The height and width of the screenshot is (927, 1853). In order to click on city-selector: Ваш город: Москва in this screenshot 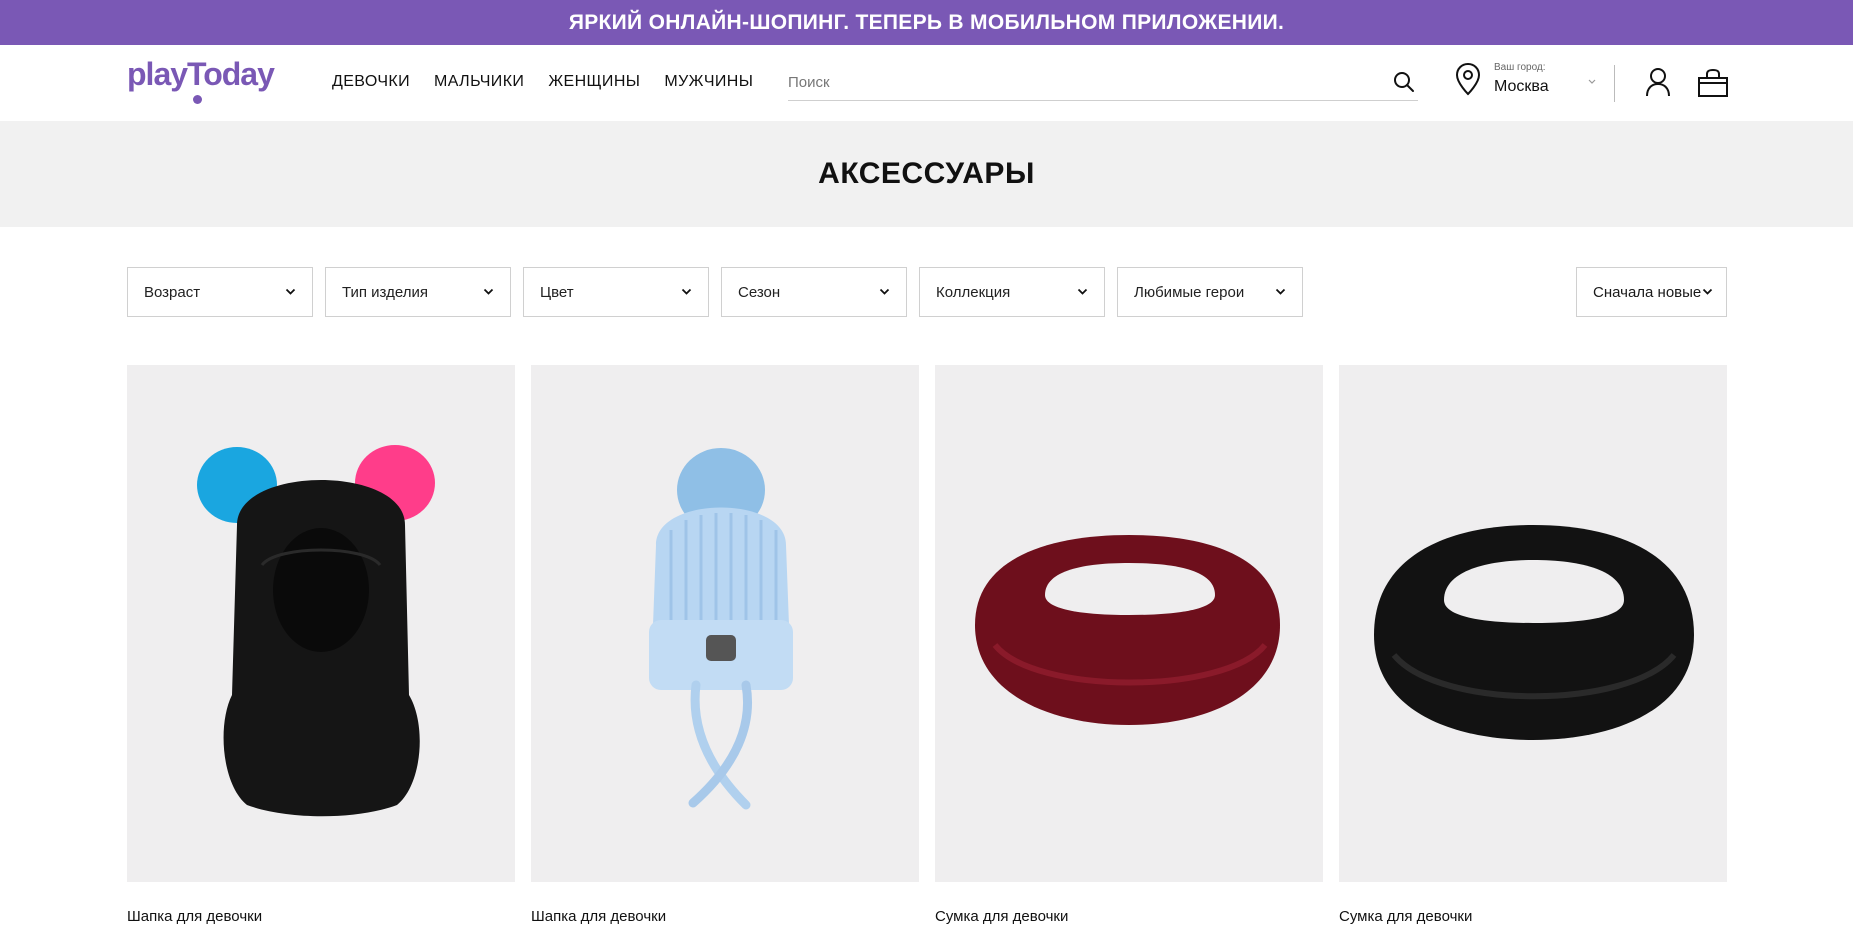, I will do `click(1527, 83)`.